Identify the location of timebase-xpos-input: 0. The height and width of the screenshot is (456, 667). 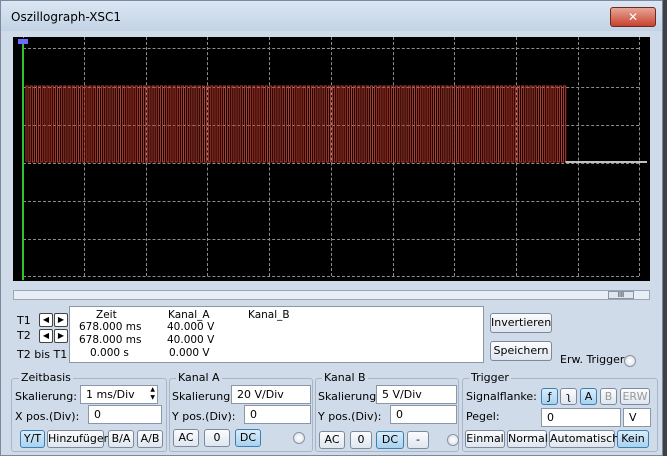
(125, 414).